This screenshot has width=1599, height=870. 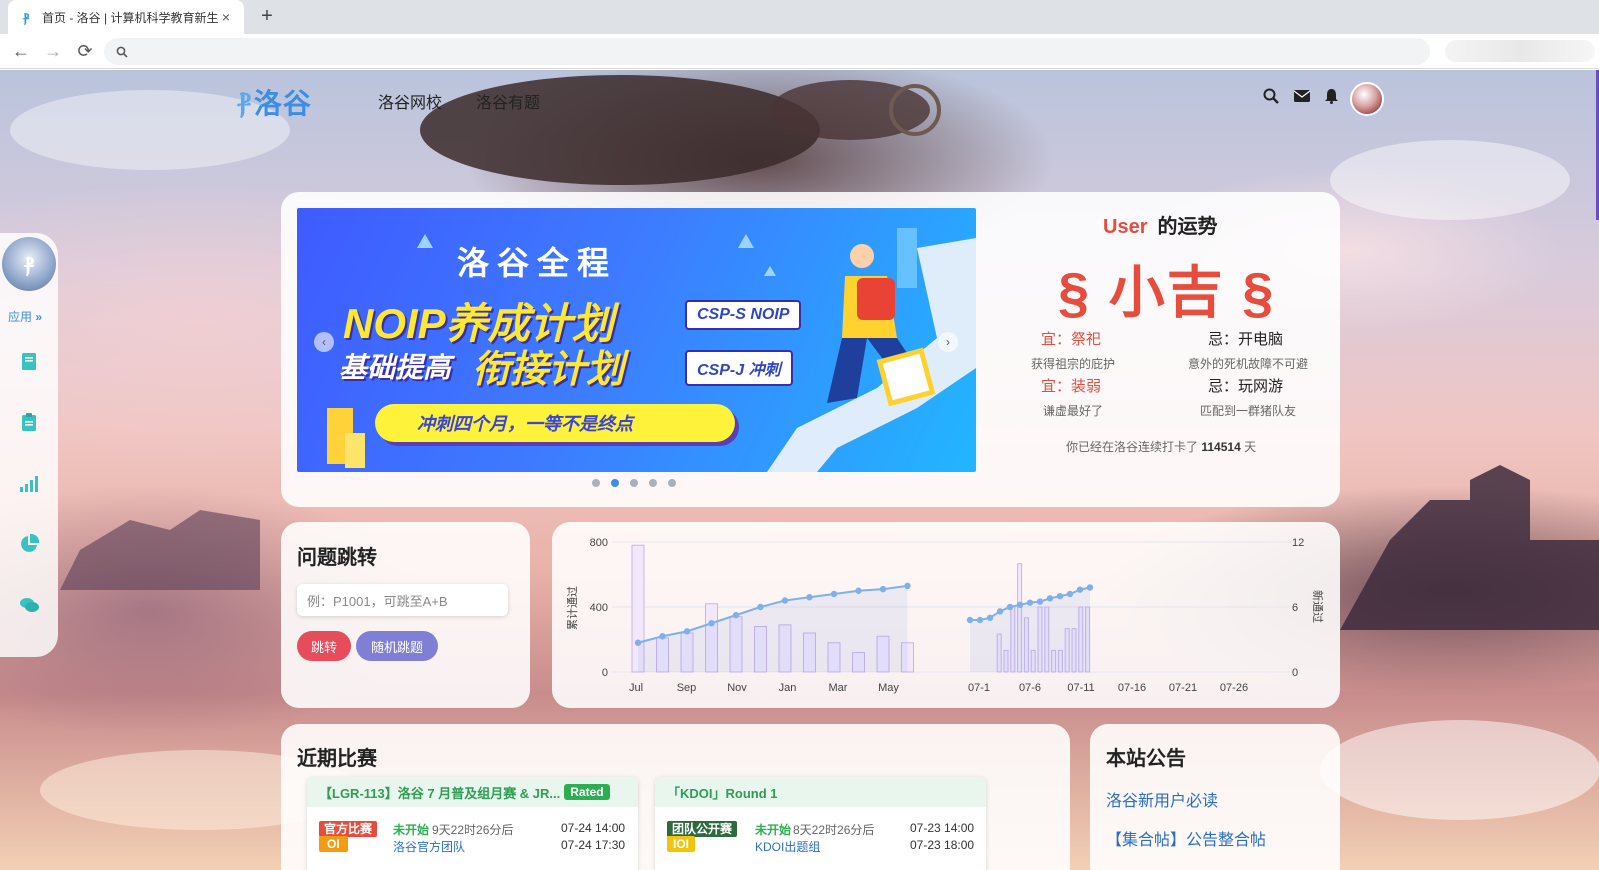 What do you see at coordinates (29, 422) in the screenshot?
I see `clipboard-icon` at bounding box center [29, 422].